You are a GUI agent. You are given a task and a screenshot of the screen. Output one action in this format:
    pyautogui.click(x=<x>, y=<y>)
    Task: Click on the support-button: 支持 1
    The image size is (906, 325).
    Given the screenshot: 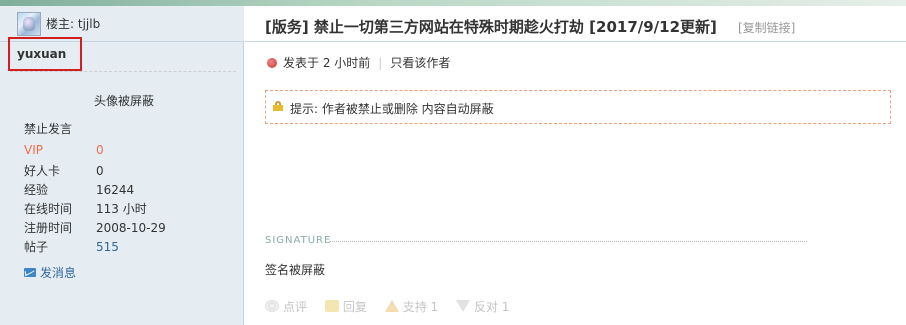 What is the action you would take?
    pyautogui.click(x=411, y=306)
    